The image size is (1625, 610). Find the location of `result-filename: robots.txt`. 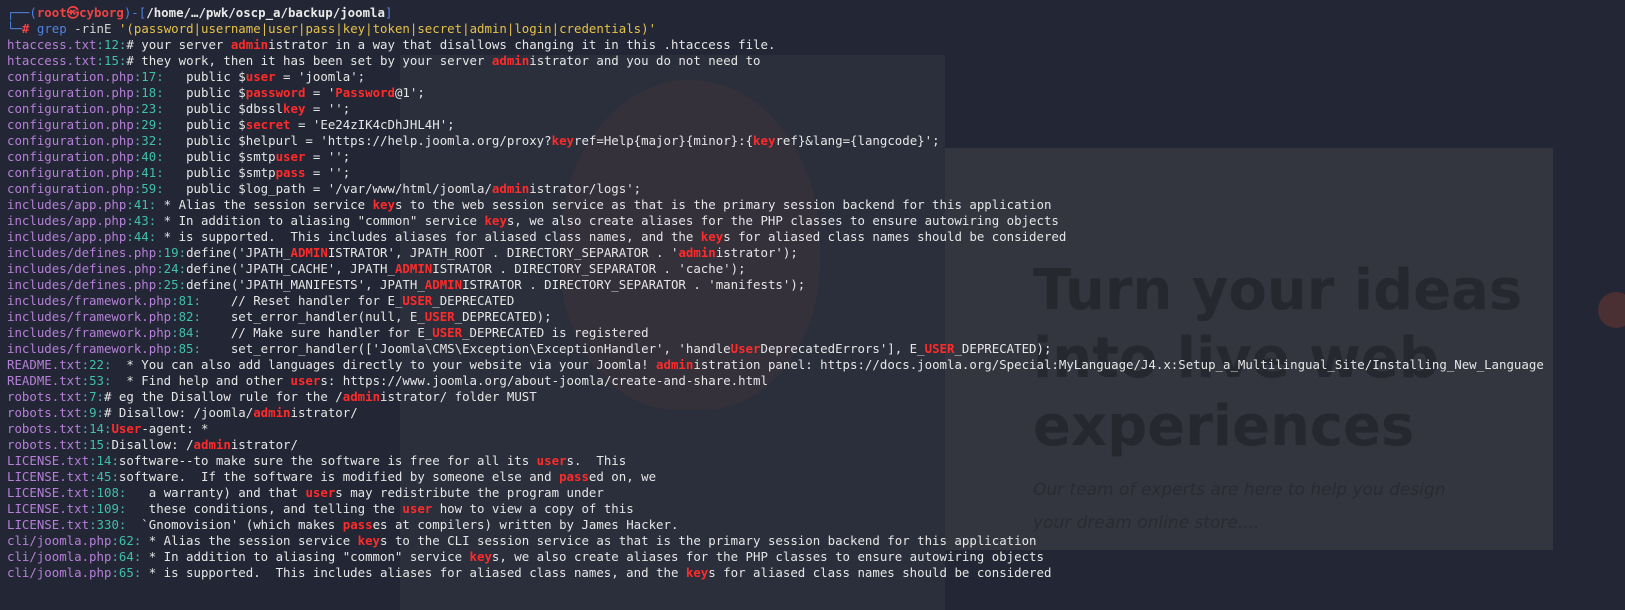

result-filename: robots.txt is located at coordinates (44, 444).